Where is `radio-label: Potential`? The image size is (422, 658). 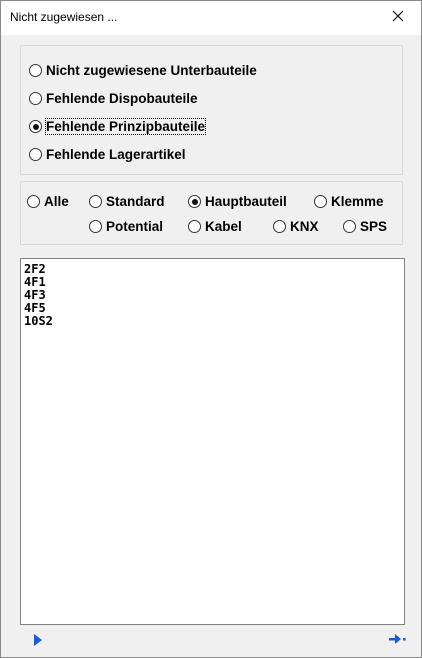 radio-label: Potential is located at coordinates (135, 226).